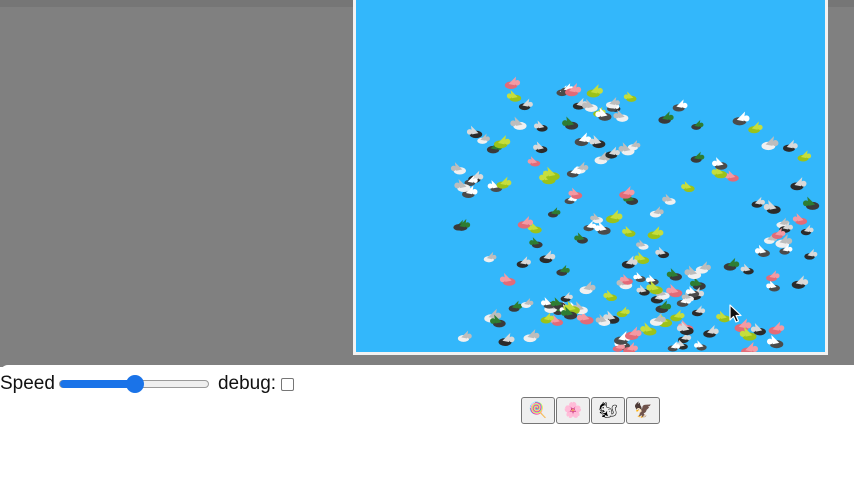 This screenshot has height=482, width=854. I want to click on debug-checkbox, so click(288, 384).